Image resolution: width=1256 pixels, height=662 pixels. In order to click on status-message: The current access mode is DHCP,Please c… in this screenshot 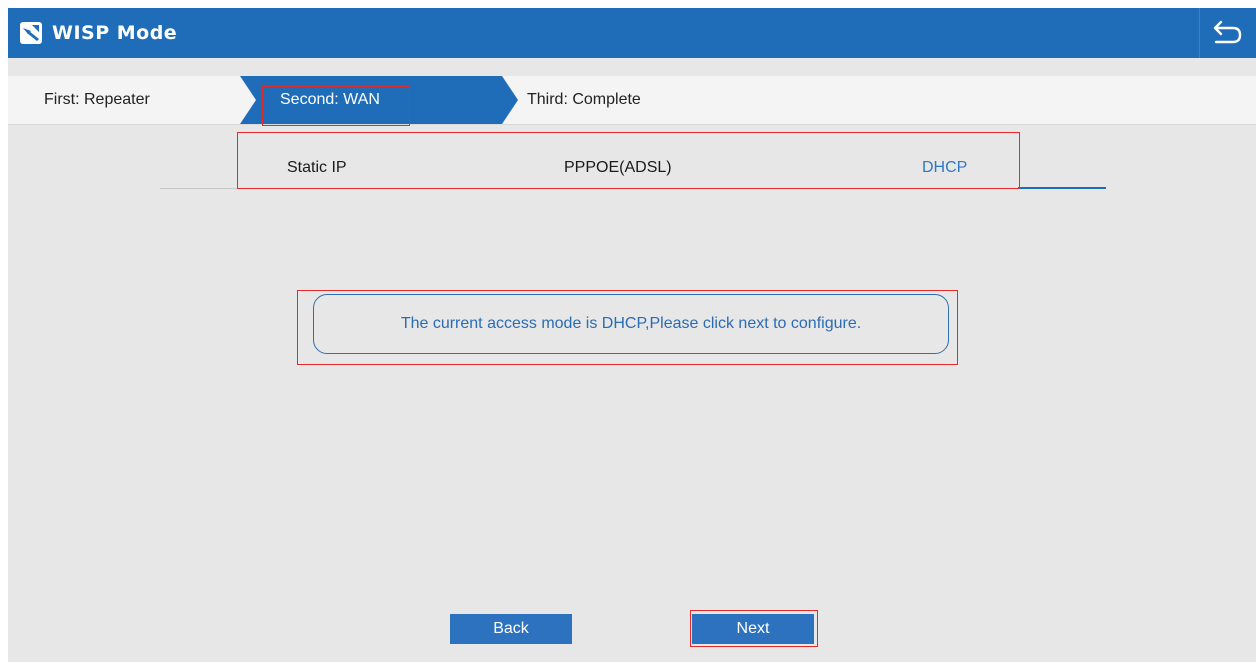, I will do `click(631, 324)`.